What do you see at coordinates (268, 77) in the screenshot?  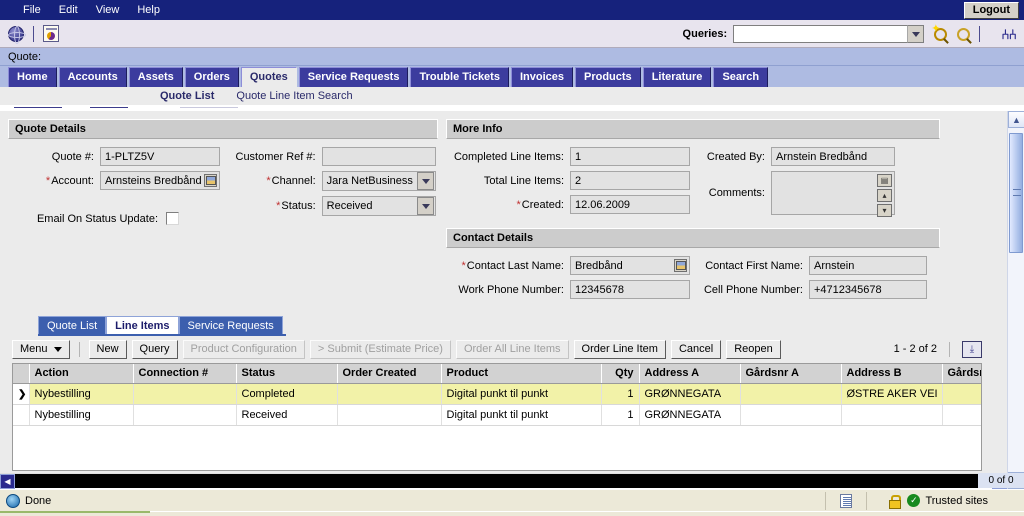 I see `screen-tab-quotes: Quotes` at bounding box center [268, 77].